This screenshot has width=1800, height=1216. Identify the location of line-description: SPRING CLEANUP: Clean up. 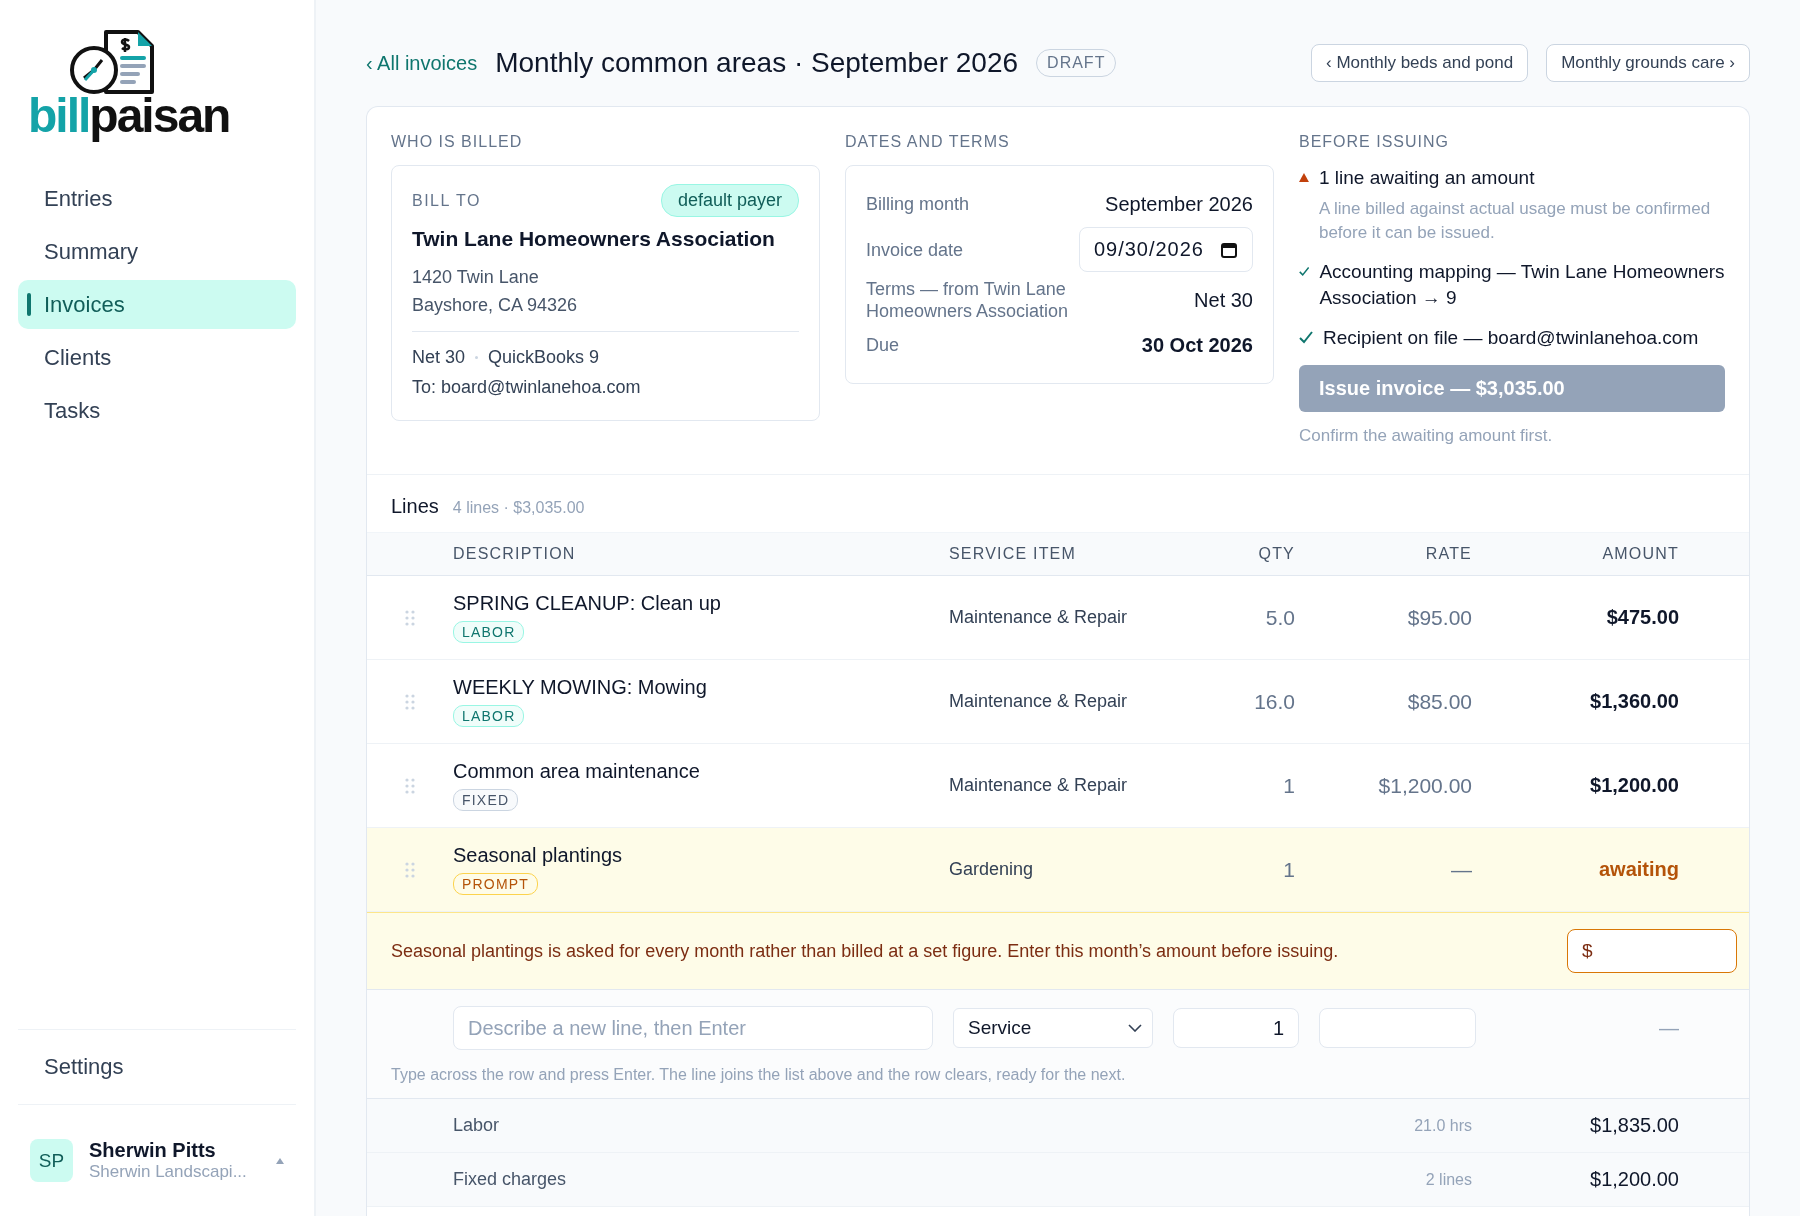
(587, 603).